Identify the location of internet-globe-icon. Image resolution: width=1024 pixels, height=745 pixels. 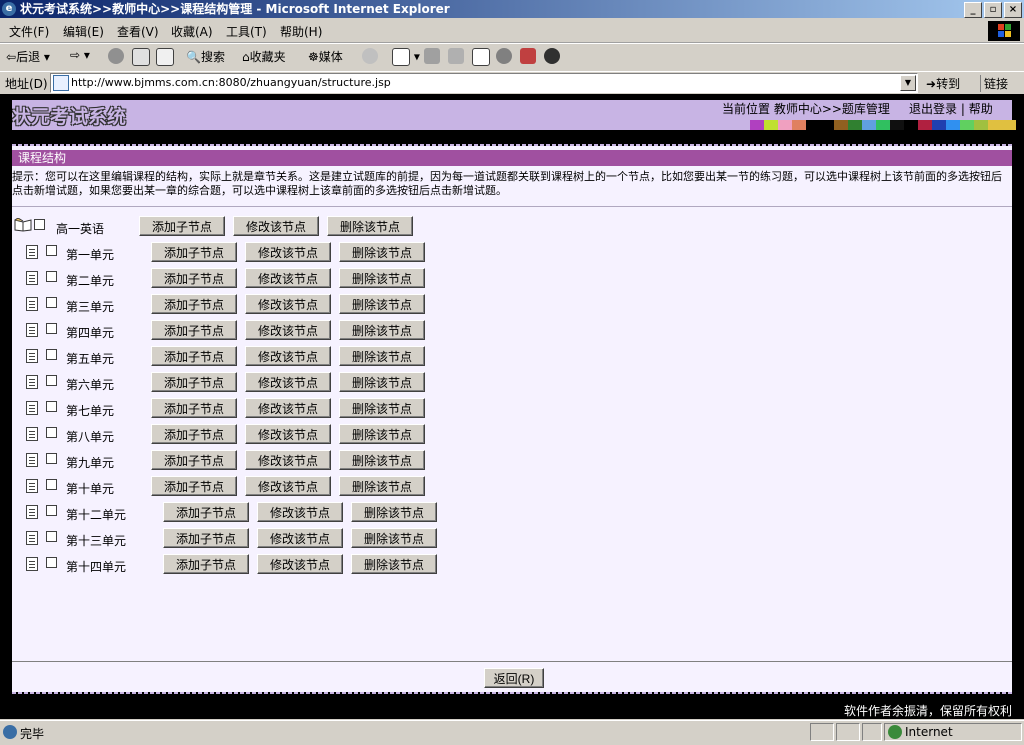
(895, 732).